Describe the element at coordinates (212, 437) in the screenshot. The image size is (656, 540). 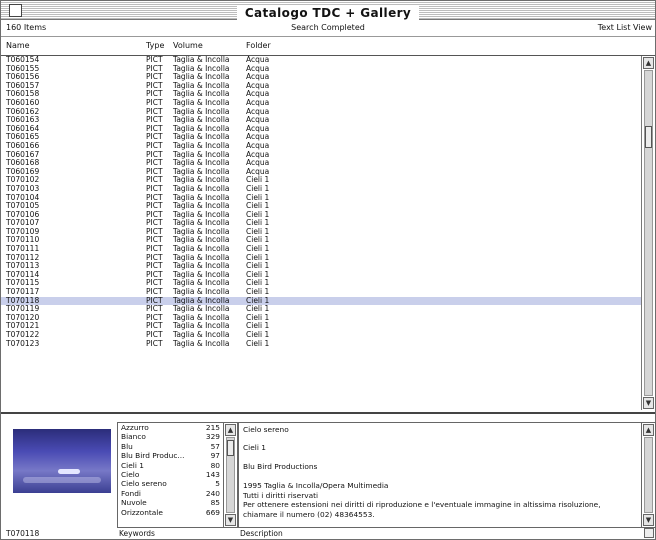
I see `keyword-count: 329` at that location.